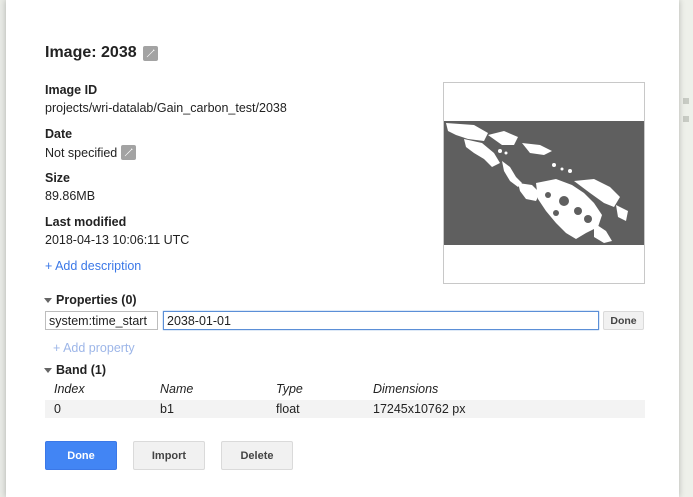 Image resolution: width=693 pixels, height=497 pixels. What do you see at coordinates (81, 455) in the screenshot?
I see `done-button: Done` at bounding box center [81, 455].